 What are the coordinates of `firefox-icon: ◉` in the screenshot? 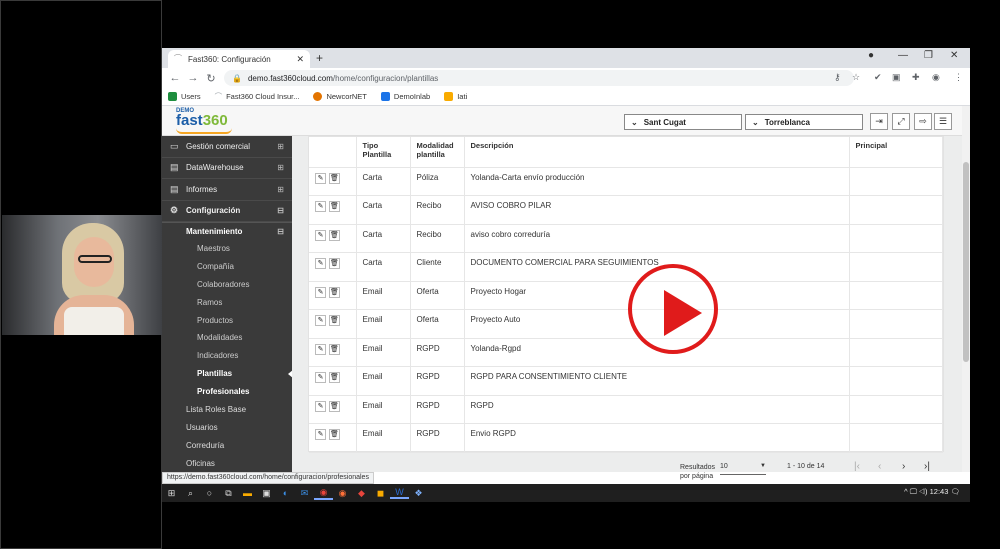 It's located at (342, 493).